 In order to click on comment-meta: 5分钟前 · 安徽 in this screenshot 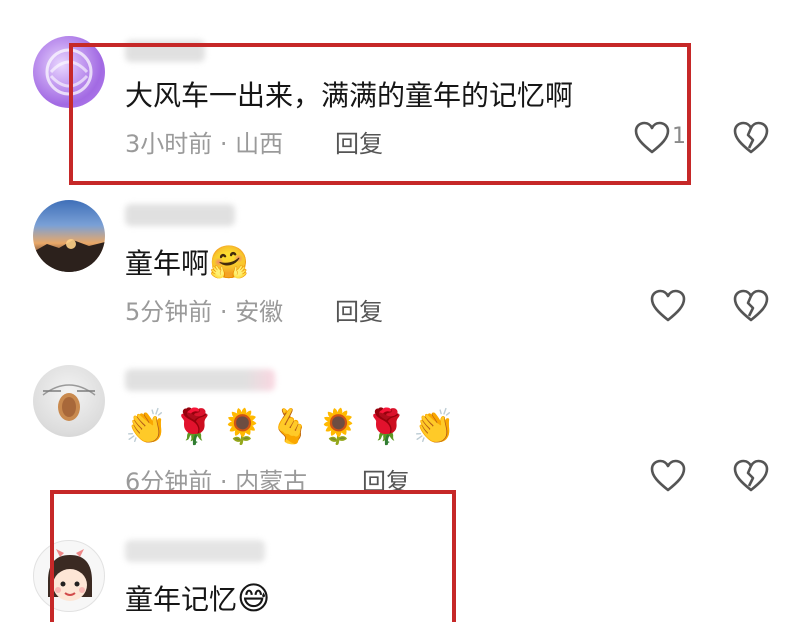, I will do `click(204, 312)`.